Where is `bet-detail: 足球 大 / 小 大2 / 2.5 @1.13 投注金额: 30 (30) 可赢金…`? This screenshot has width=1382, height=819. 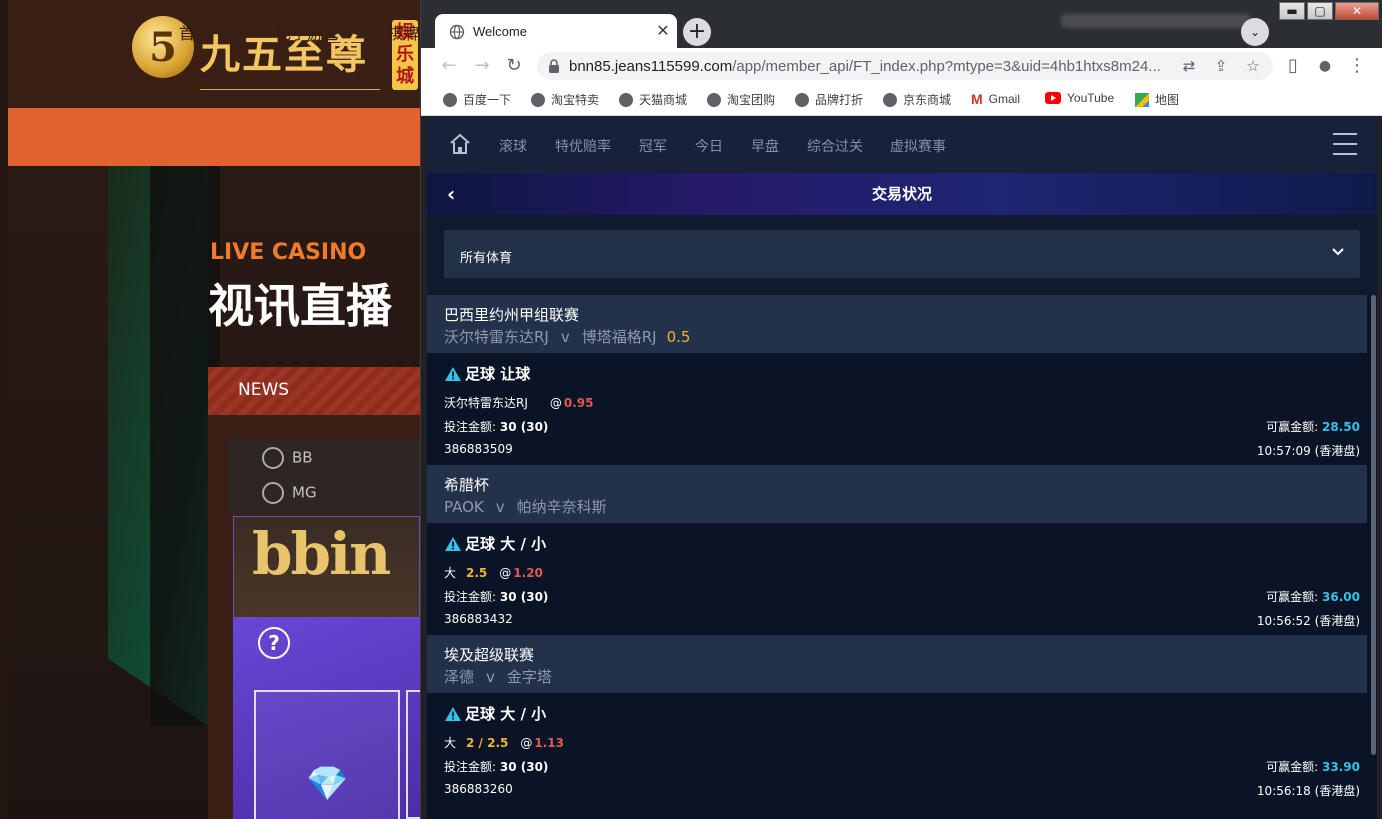
bet-detail: 足球 大 / 小 大2 / 2.5 @1.13 投注金额: 30 (30) 可赢金… is located at coordinates (897, 749).